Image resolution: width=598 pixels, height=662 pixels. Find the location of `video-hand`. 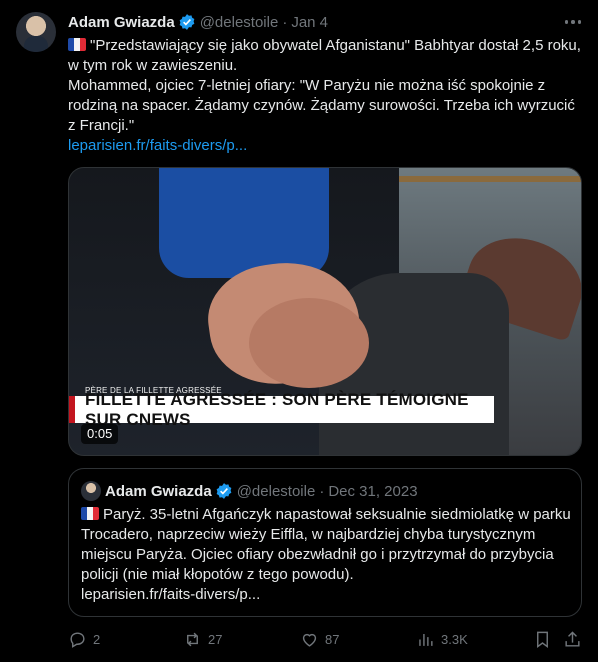

video-hand is located at coordinates (309, 343).